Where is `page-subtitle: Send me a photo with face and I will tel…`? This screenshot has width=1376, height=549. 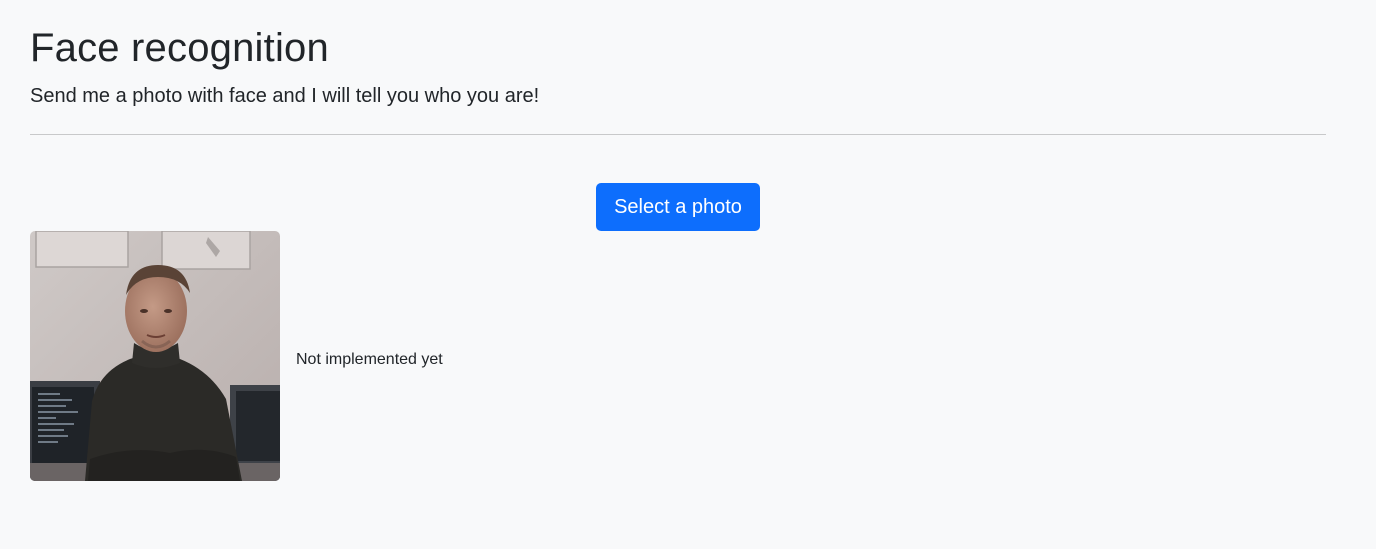
page-subtitle: Send me a photo with face and I will tel… is located at coordinates (285, 96).